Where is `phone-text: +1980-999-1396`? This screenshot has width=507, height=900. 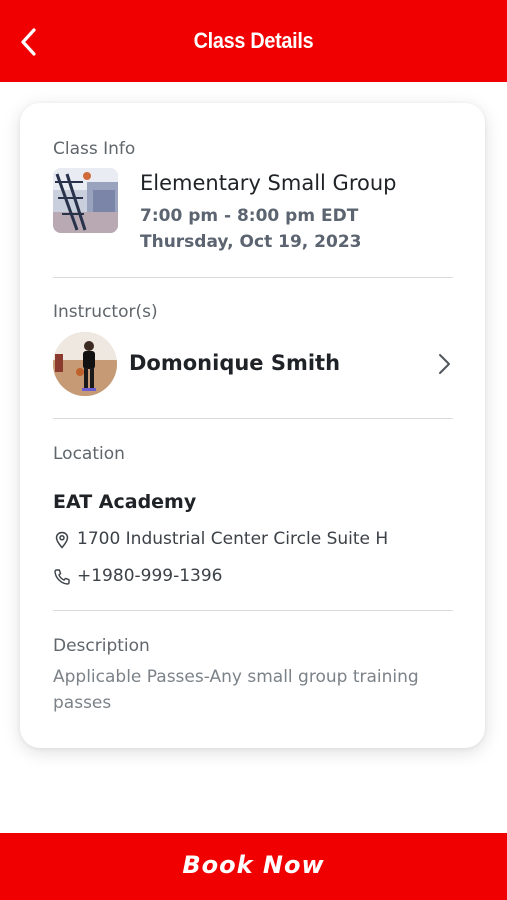
phone-text: +1980-999-1396 is located at coordinates (150, 576).